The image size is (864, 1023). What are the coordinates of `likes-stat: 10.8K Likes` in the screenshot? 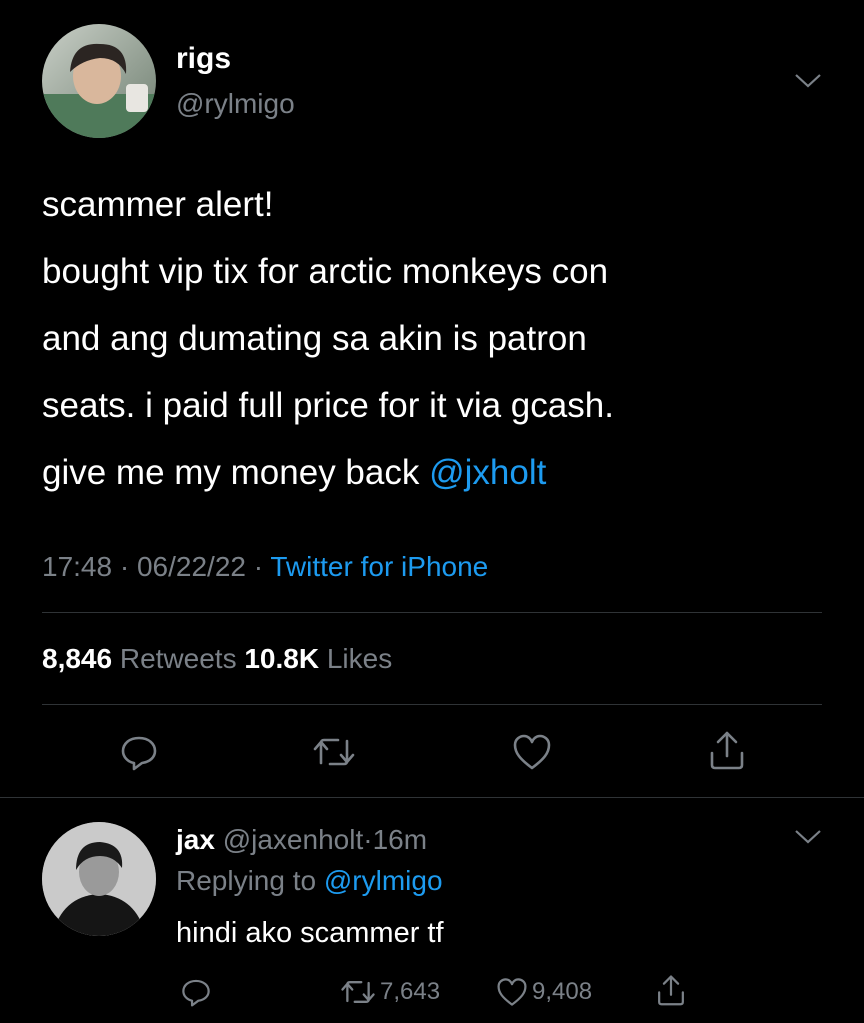 It's located at (318, 658).